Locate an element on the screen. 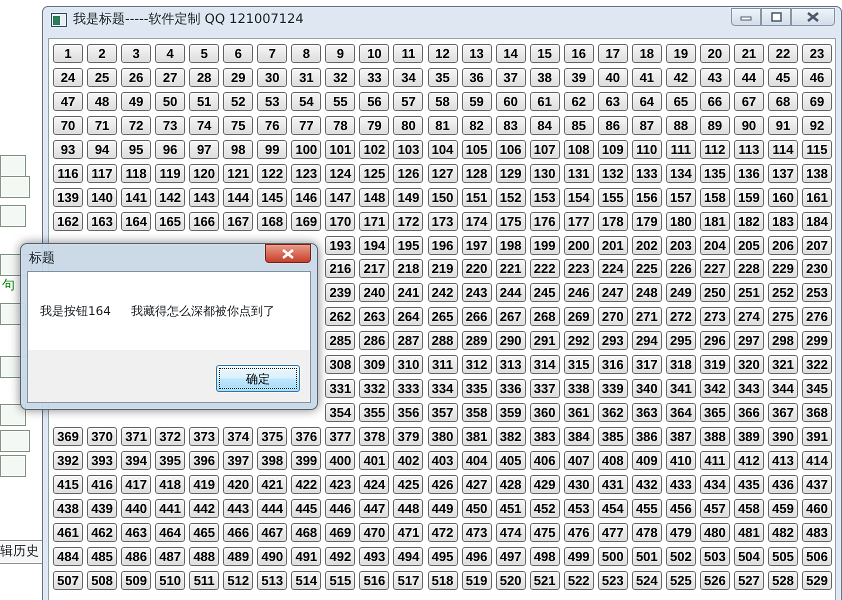 Image resolution: width=842 pixels, height=600 pixels. number-button: 96 is located at coordinates (170, 149).